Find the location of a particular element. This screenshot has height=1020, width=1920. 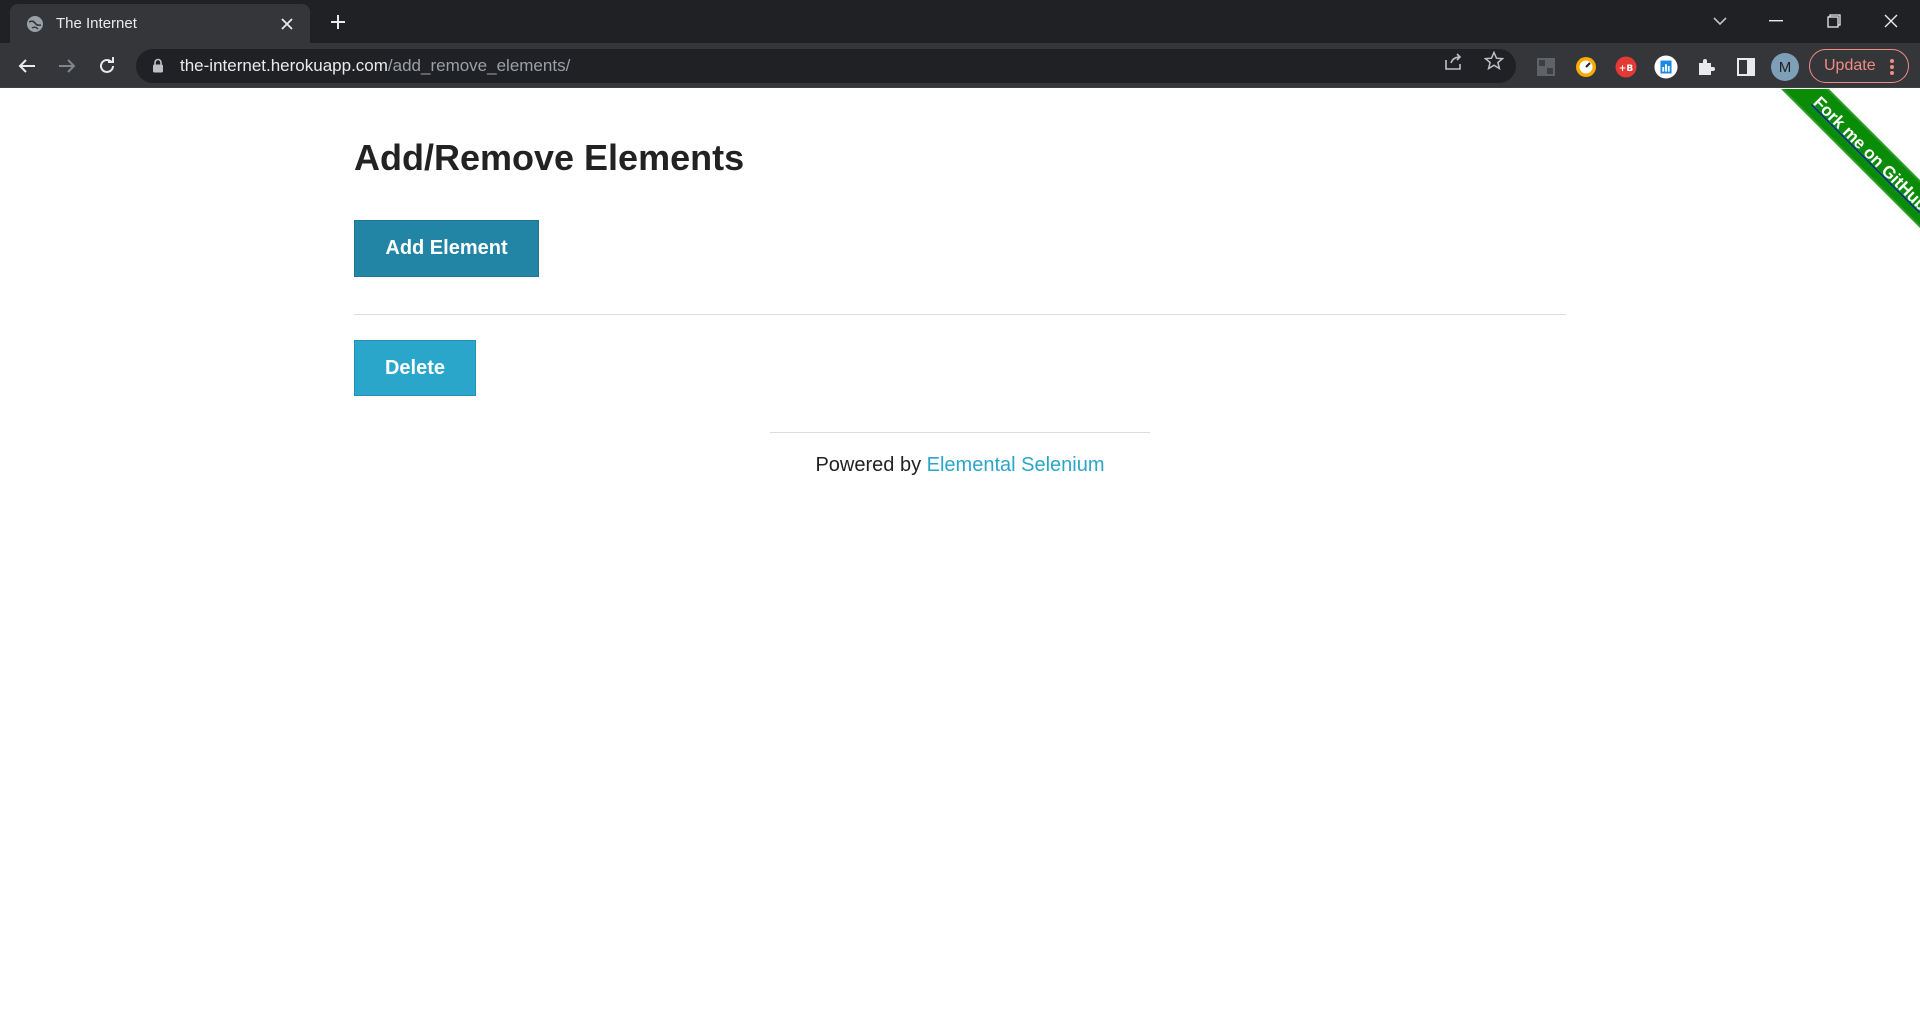

new-tab-icon is located at coordinates (338, 22).